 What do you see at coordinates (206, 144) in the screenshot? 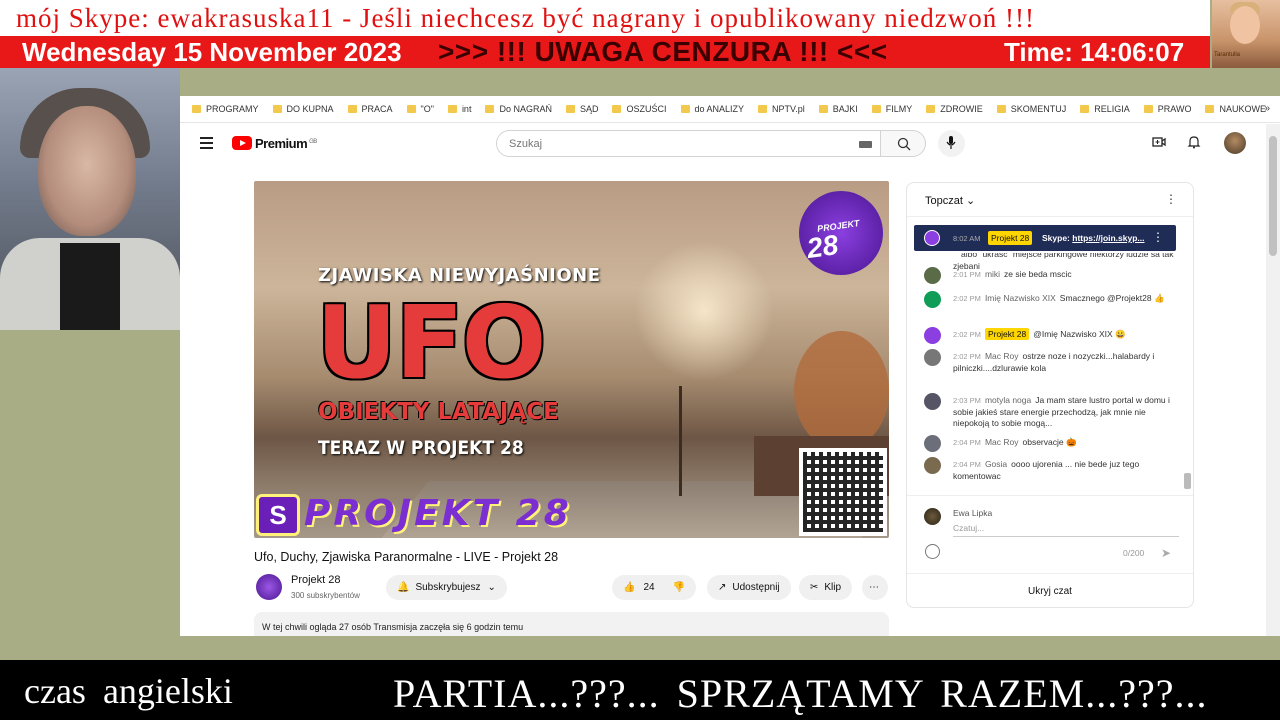
I see `menu-icon` at bounding box center [206, 144].